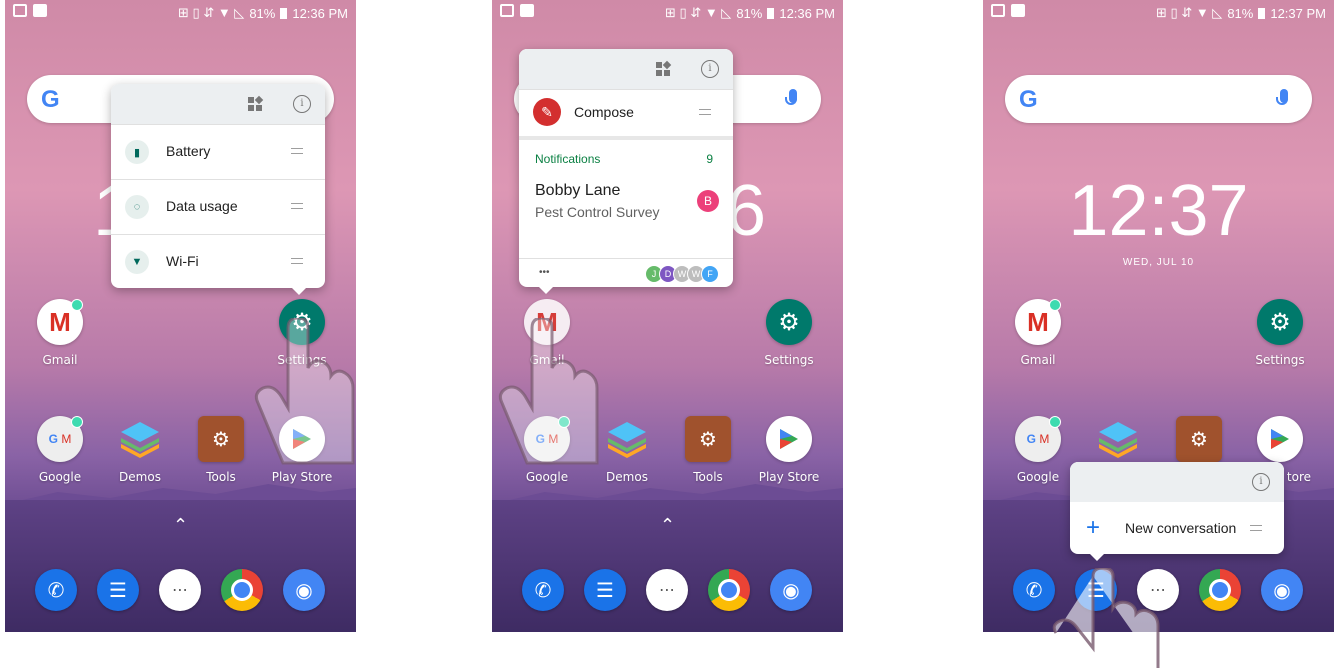 The width and height of the screenshot is (1334, 668). I want to click on shortcut-compose: ✎ Compose, so click(626, 112).